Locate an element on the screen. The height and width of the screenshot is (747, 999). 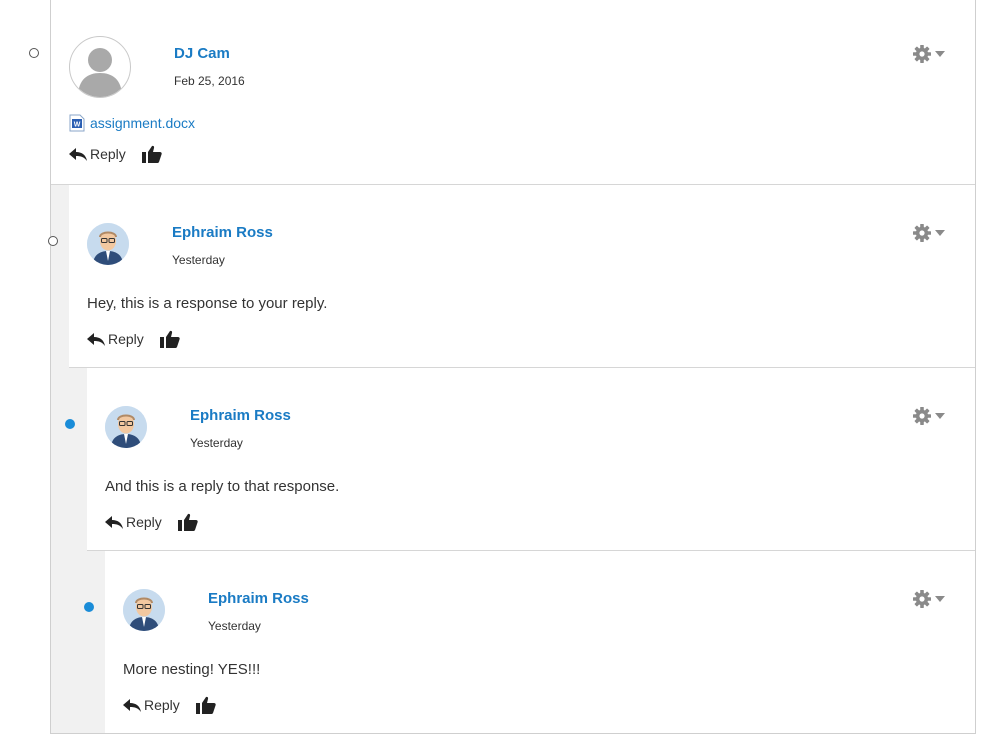
post-date: Feb 25, 2016 is located at coordinates (209, 81).